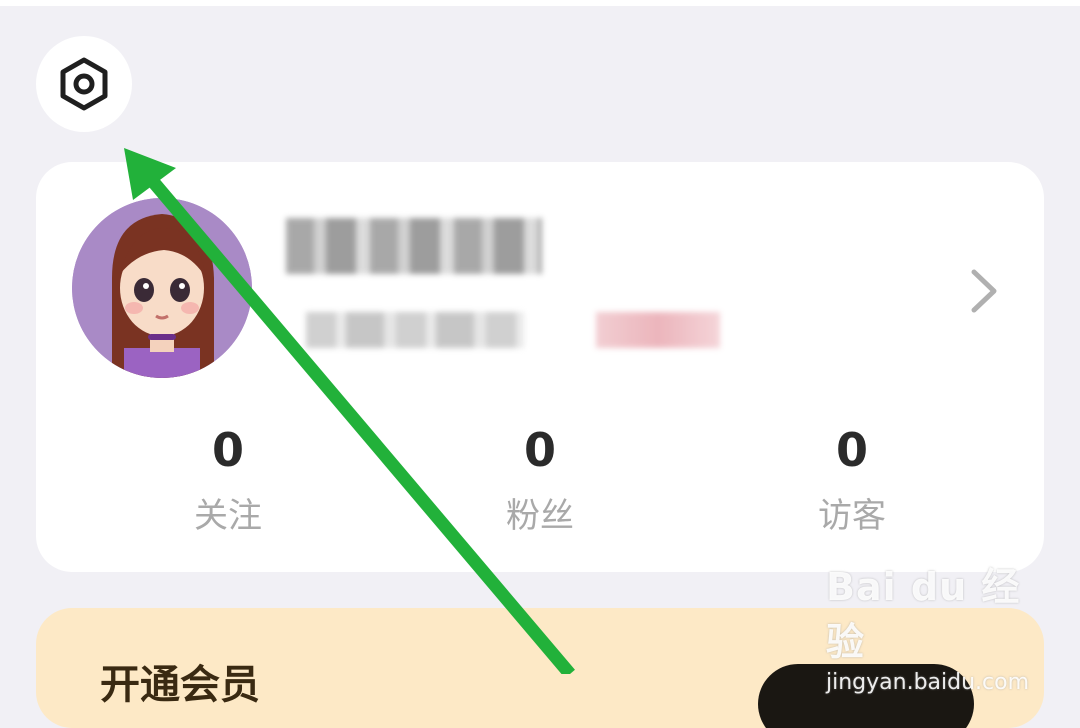 Image resolution: width=1080 pixels, height=728 pixels. What do you see at coordinates (540, 3) in the screenshot?
I see `status-bar-edge` at bounding box center [540, 3].